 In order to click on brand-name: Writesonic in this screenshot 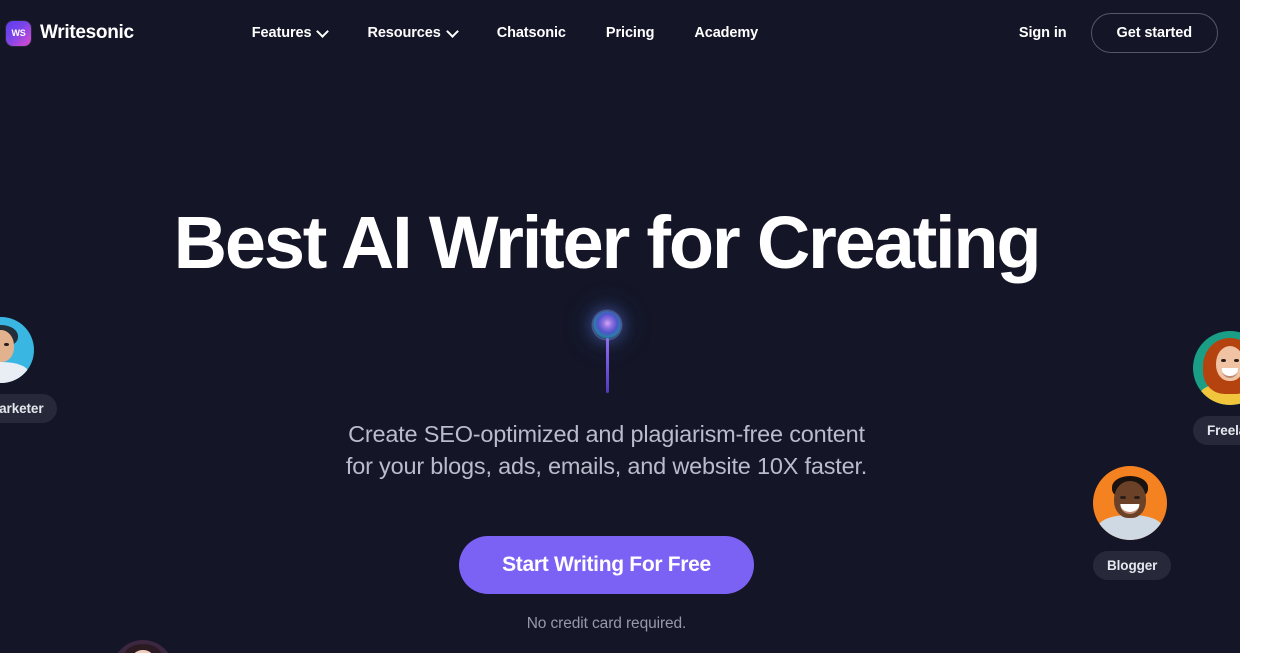, I will do `click(87, 32)`.